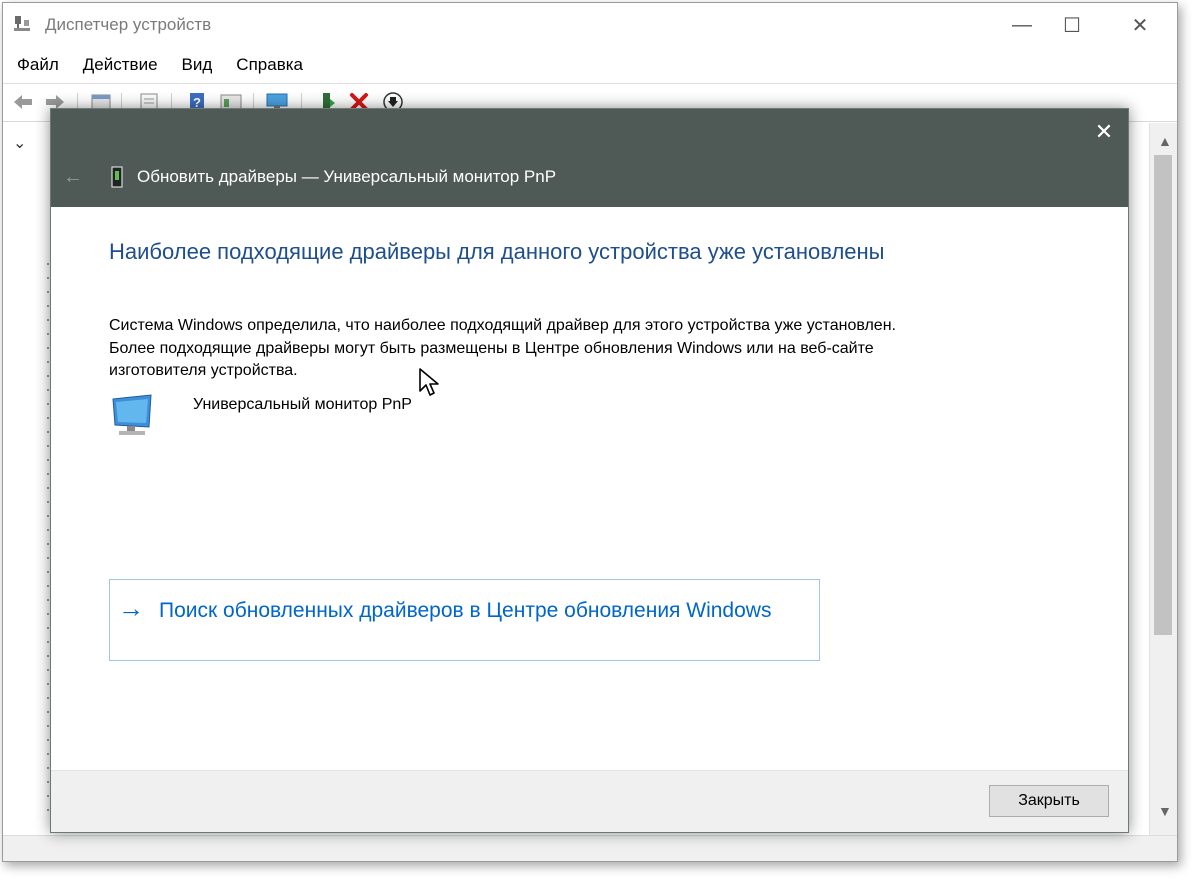  What do you see at coordinates (128, 24) in the screenshot?
I see `window-title: Диспетчер устройств` at bounding box center [128, 24].